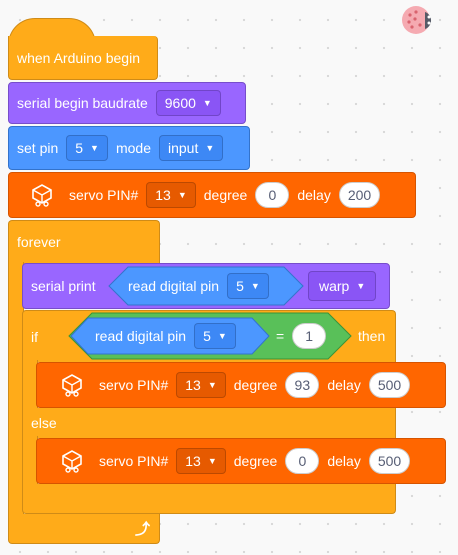 The height and width of the screenshot is (555, 458). Describe the element at coordinates (82, 103) in the screenshot. I see `serial-begin-label: serial begin baudrate` at that location.